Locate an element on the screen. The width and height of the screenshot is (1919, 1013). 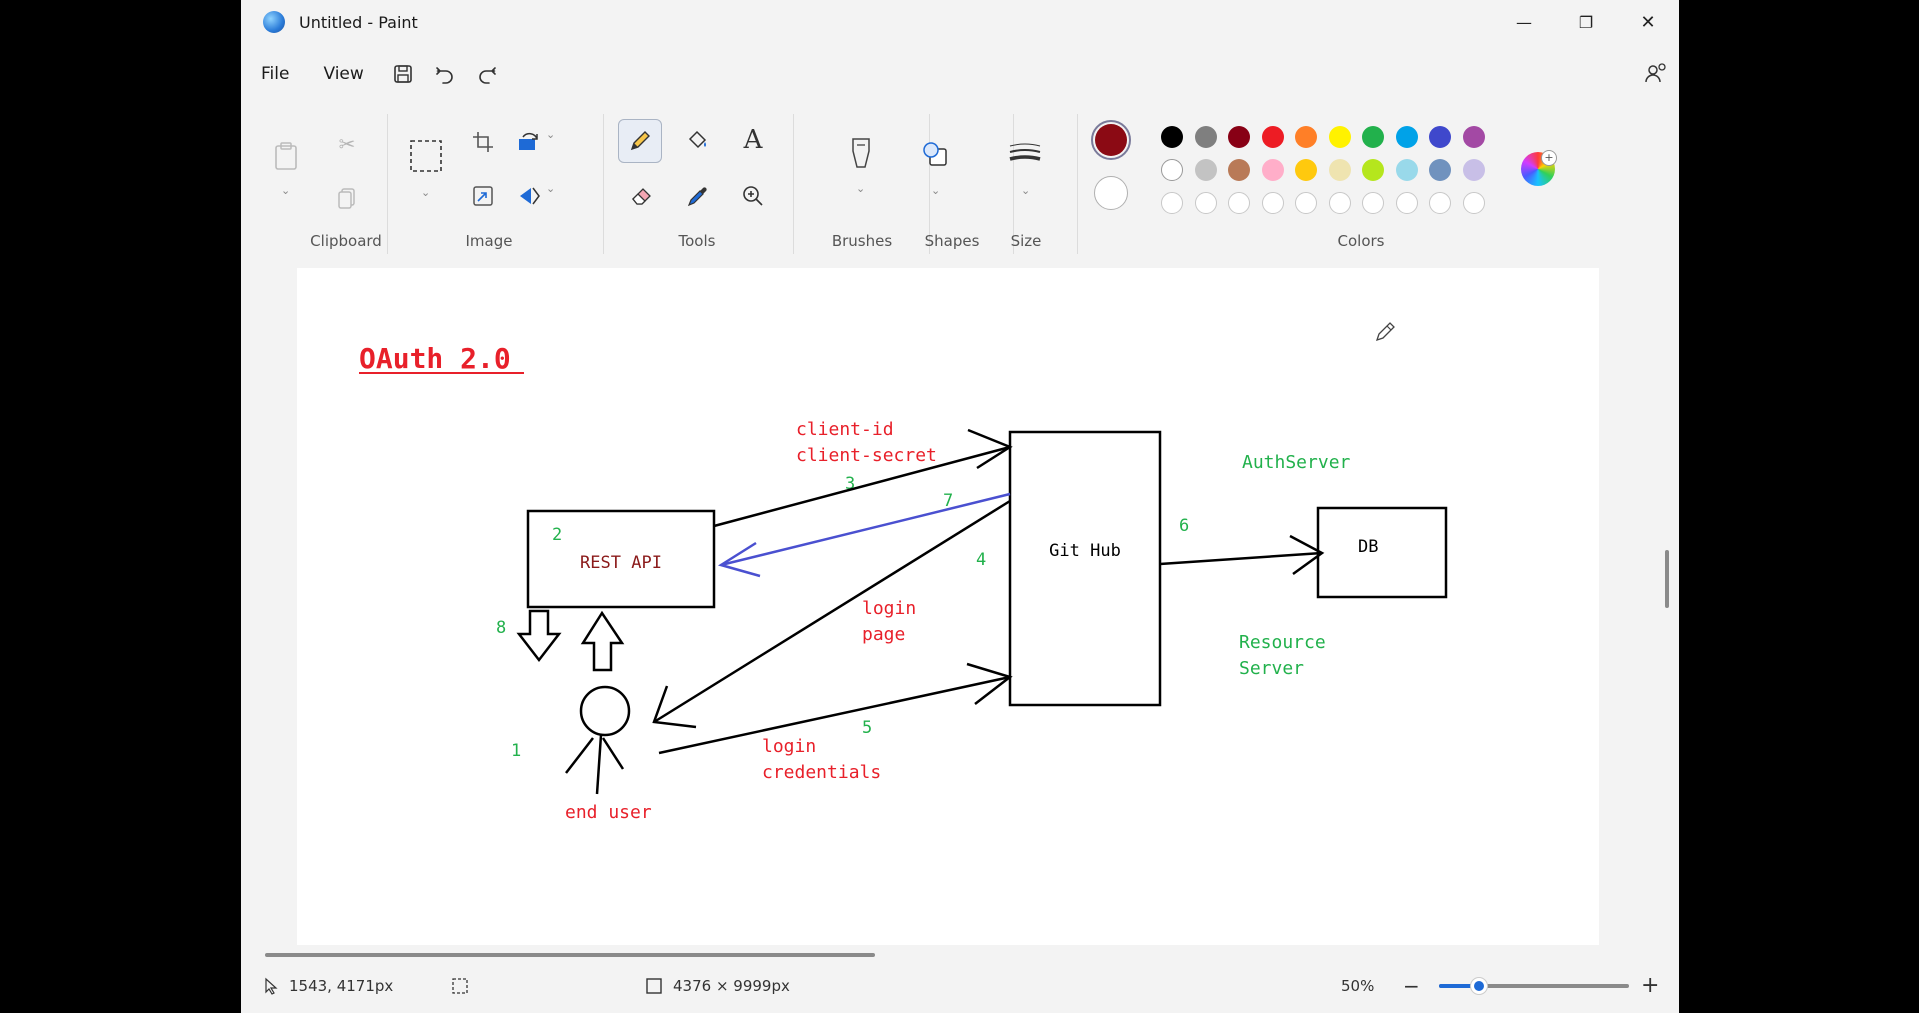
redo-icon is located at coordinates (487, 74).